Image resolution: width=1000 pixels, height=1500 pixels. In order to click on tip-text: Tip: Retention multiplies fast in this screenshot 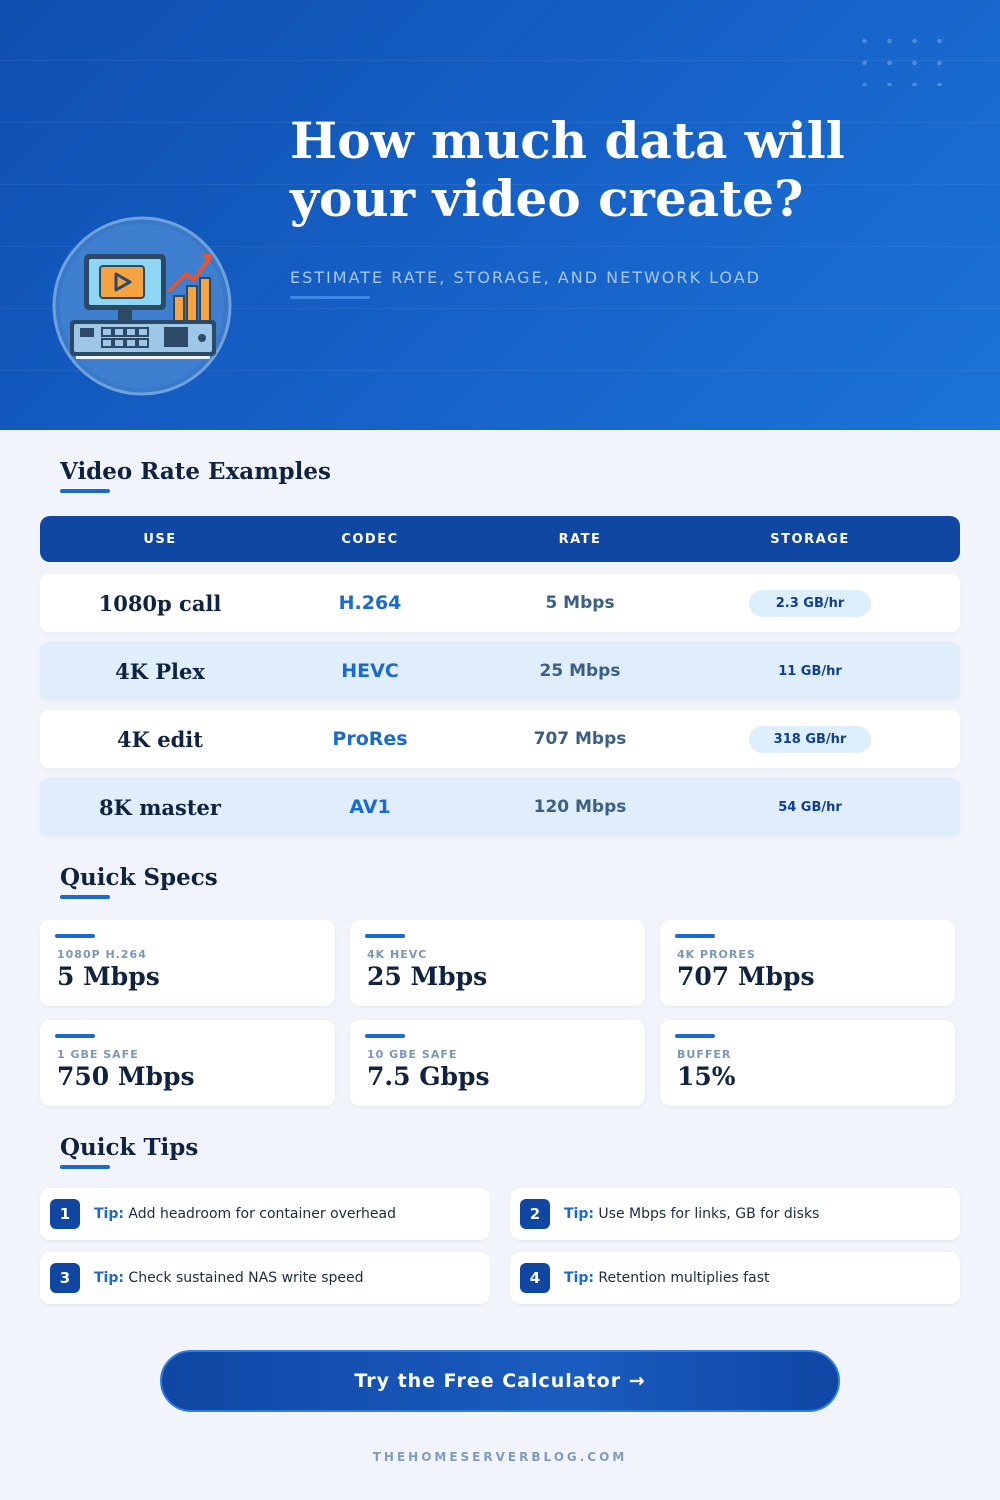, I will do `click(666, 1278)`.